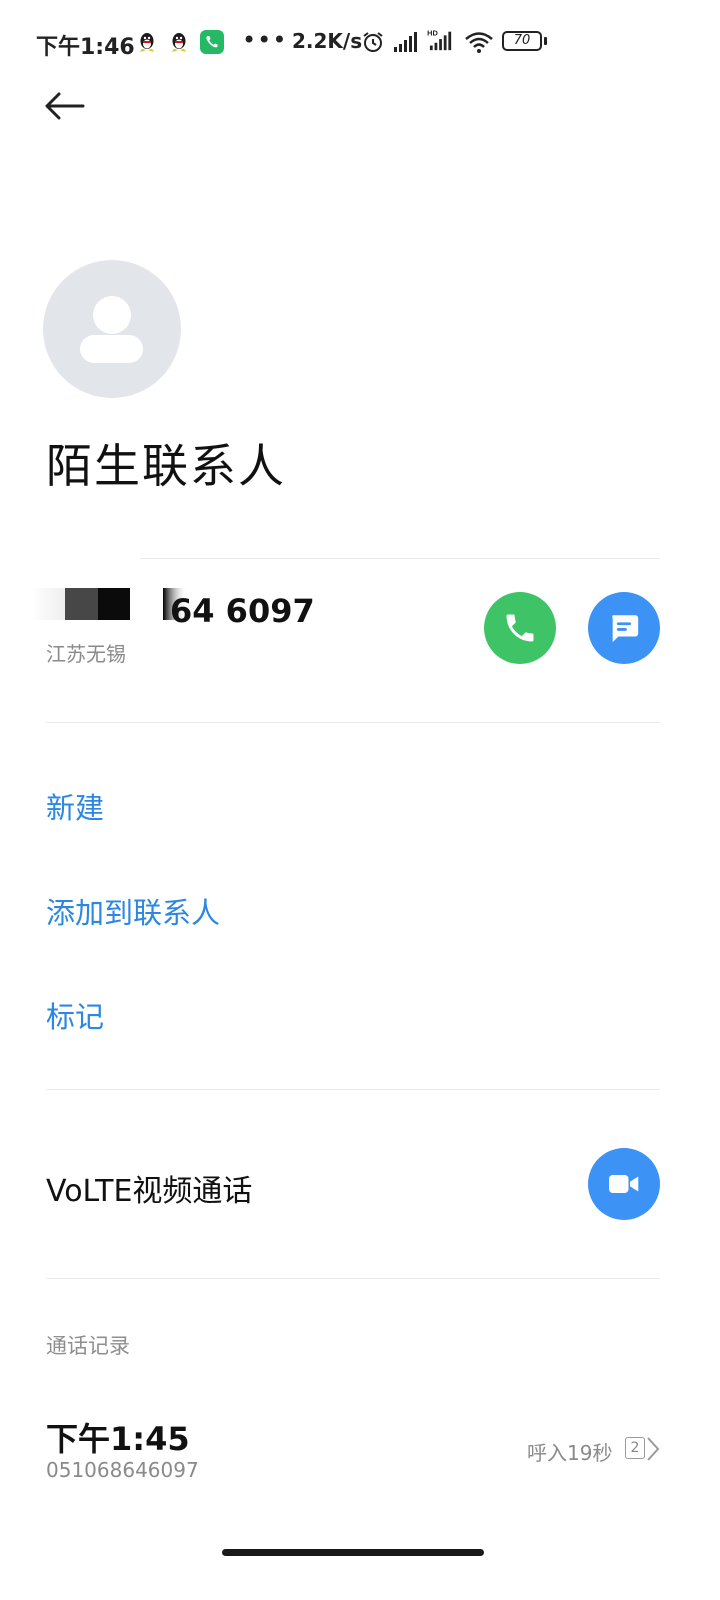 Image resolution: width=720 pixels, height=1600 pixels. I want to click on home-indicator, so click(353, 1552).